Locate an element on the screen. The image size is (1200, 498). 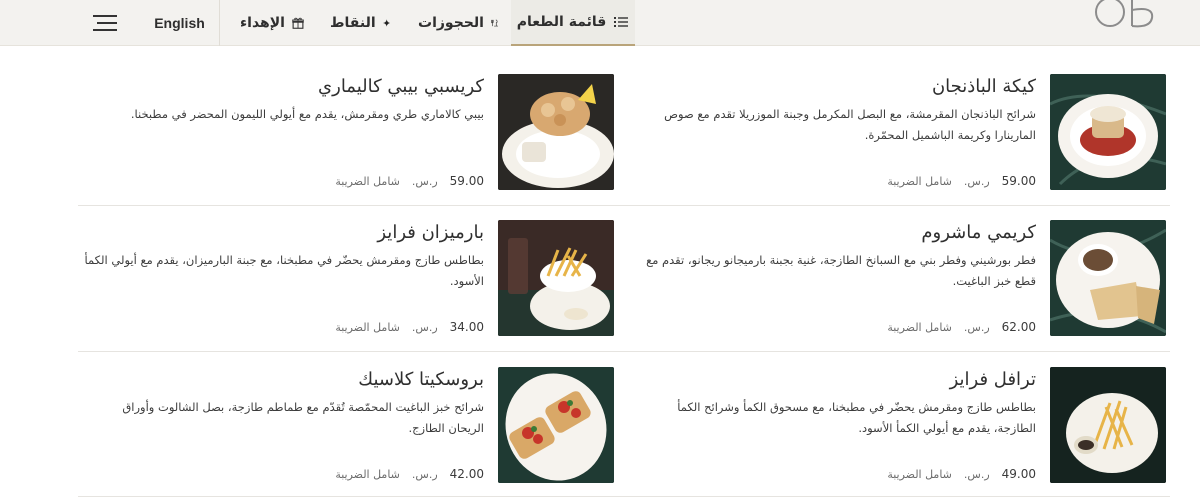
tab-menu: قائمة الطعام is located at coordinates (573, 23).